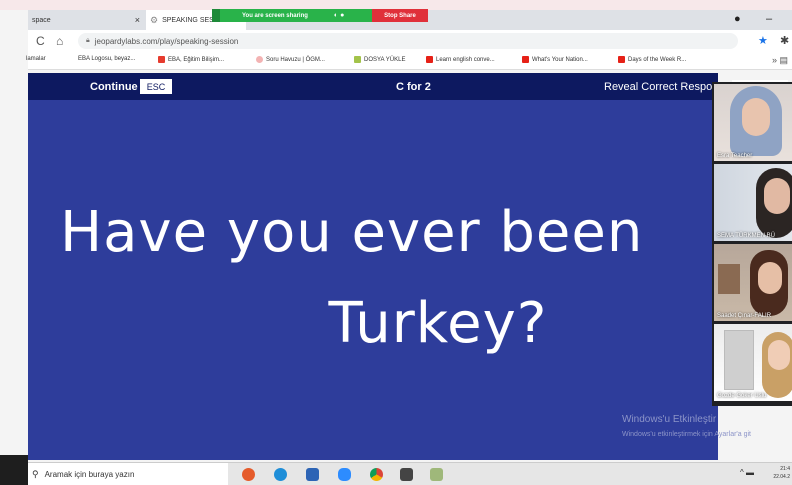 The height and width of the screenshot is (485, 792). I want to click on upload-icon, so click(357, 59).